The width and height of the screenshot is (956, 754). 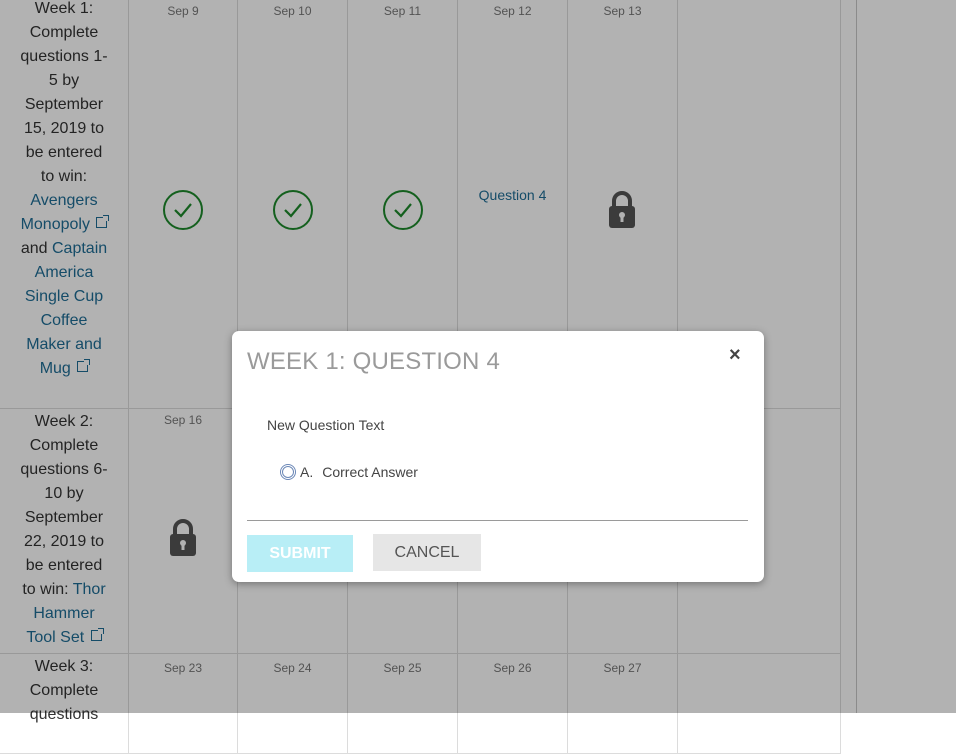 I want to click on modal-title: WEEK 1: QUESTION 4, so click(x=373, y=361).